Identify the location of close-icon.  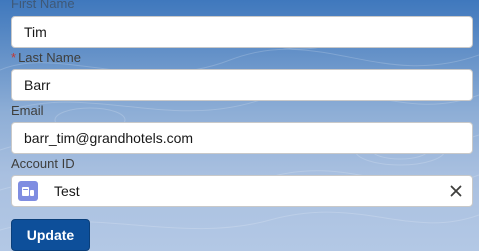
(456, 191).